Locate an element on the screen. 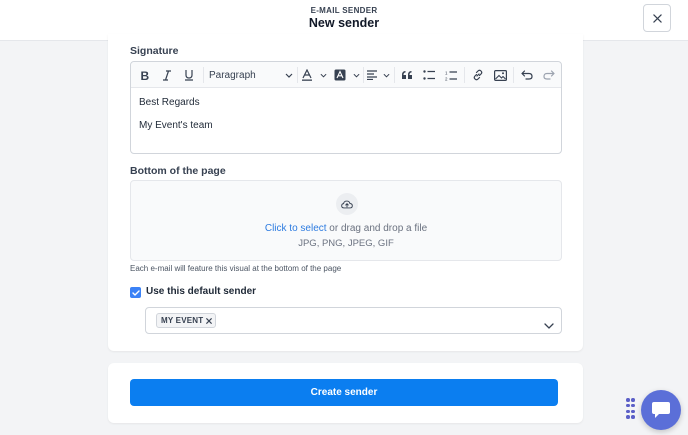 Image resolution: width=688 pixels, height=435 pixels. undo-icon is located at coordinates (527, 75).